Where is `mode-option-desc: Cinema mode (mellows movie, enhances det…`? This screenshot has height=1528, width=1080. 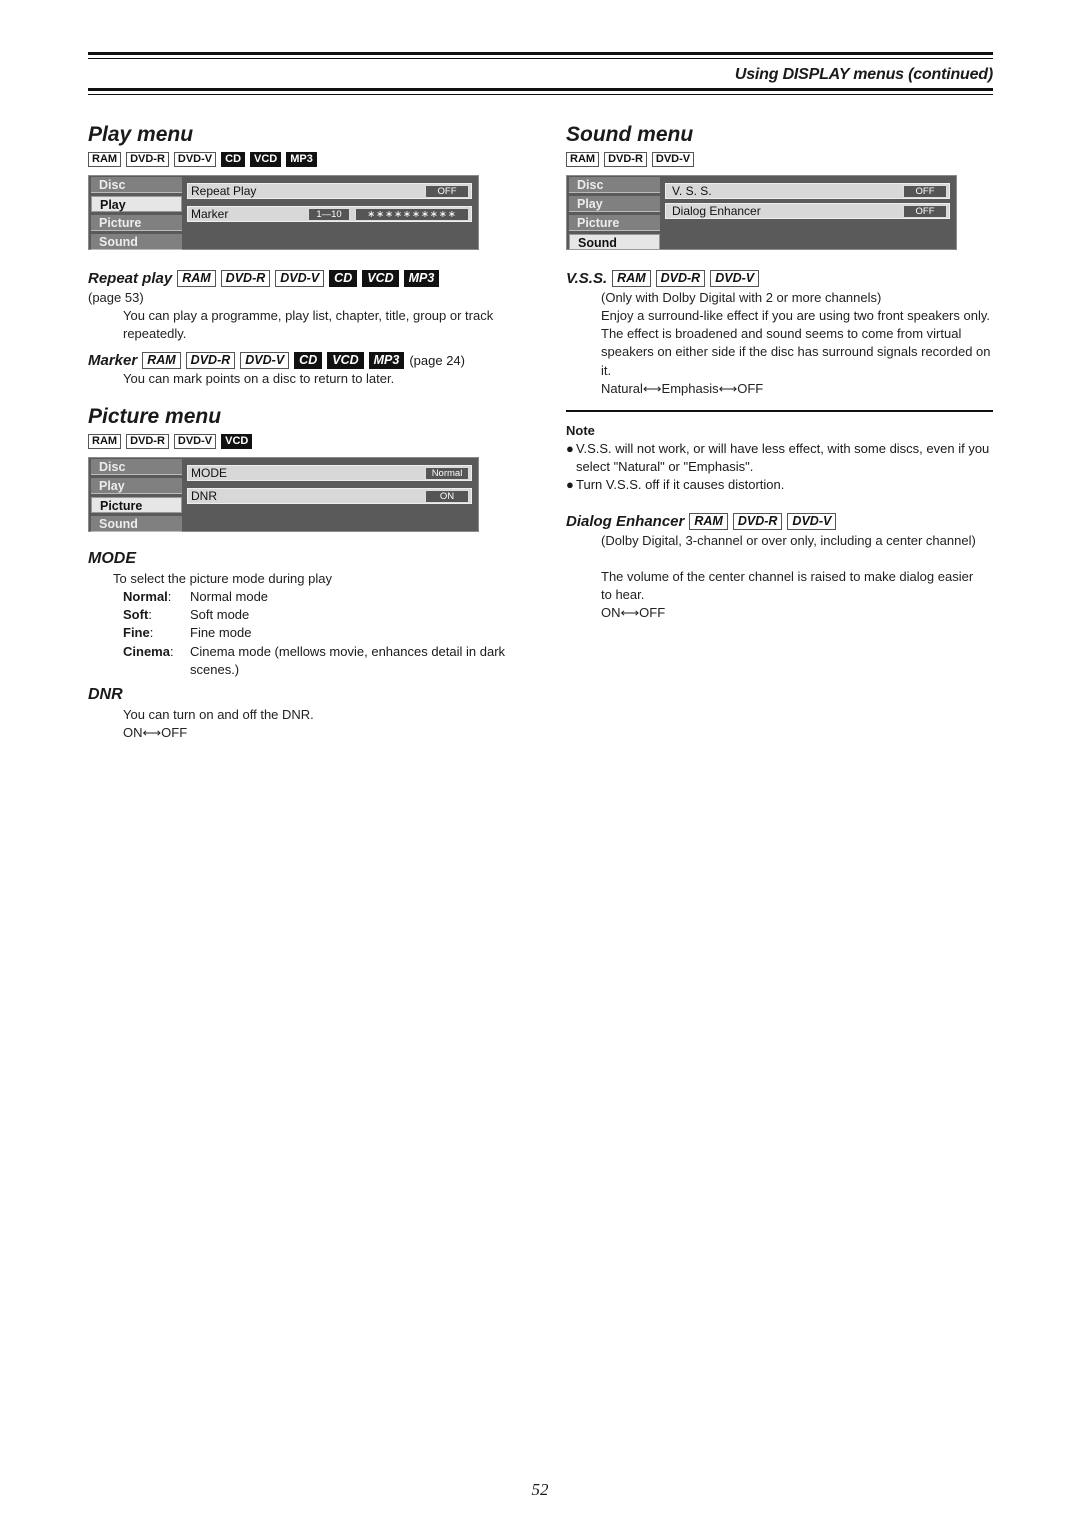
mode-option-desc: Cinema mode (mellows movie, enhances det… is located at coordinates (348, 660).